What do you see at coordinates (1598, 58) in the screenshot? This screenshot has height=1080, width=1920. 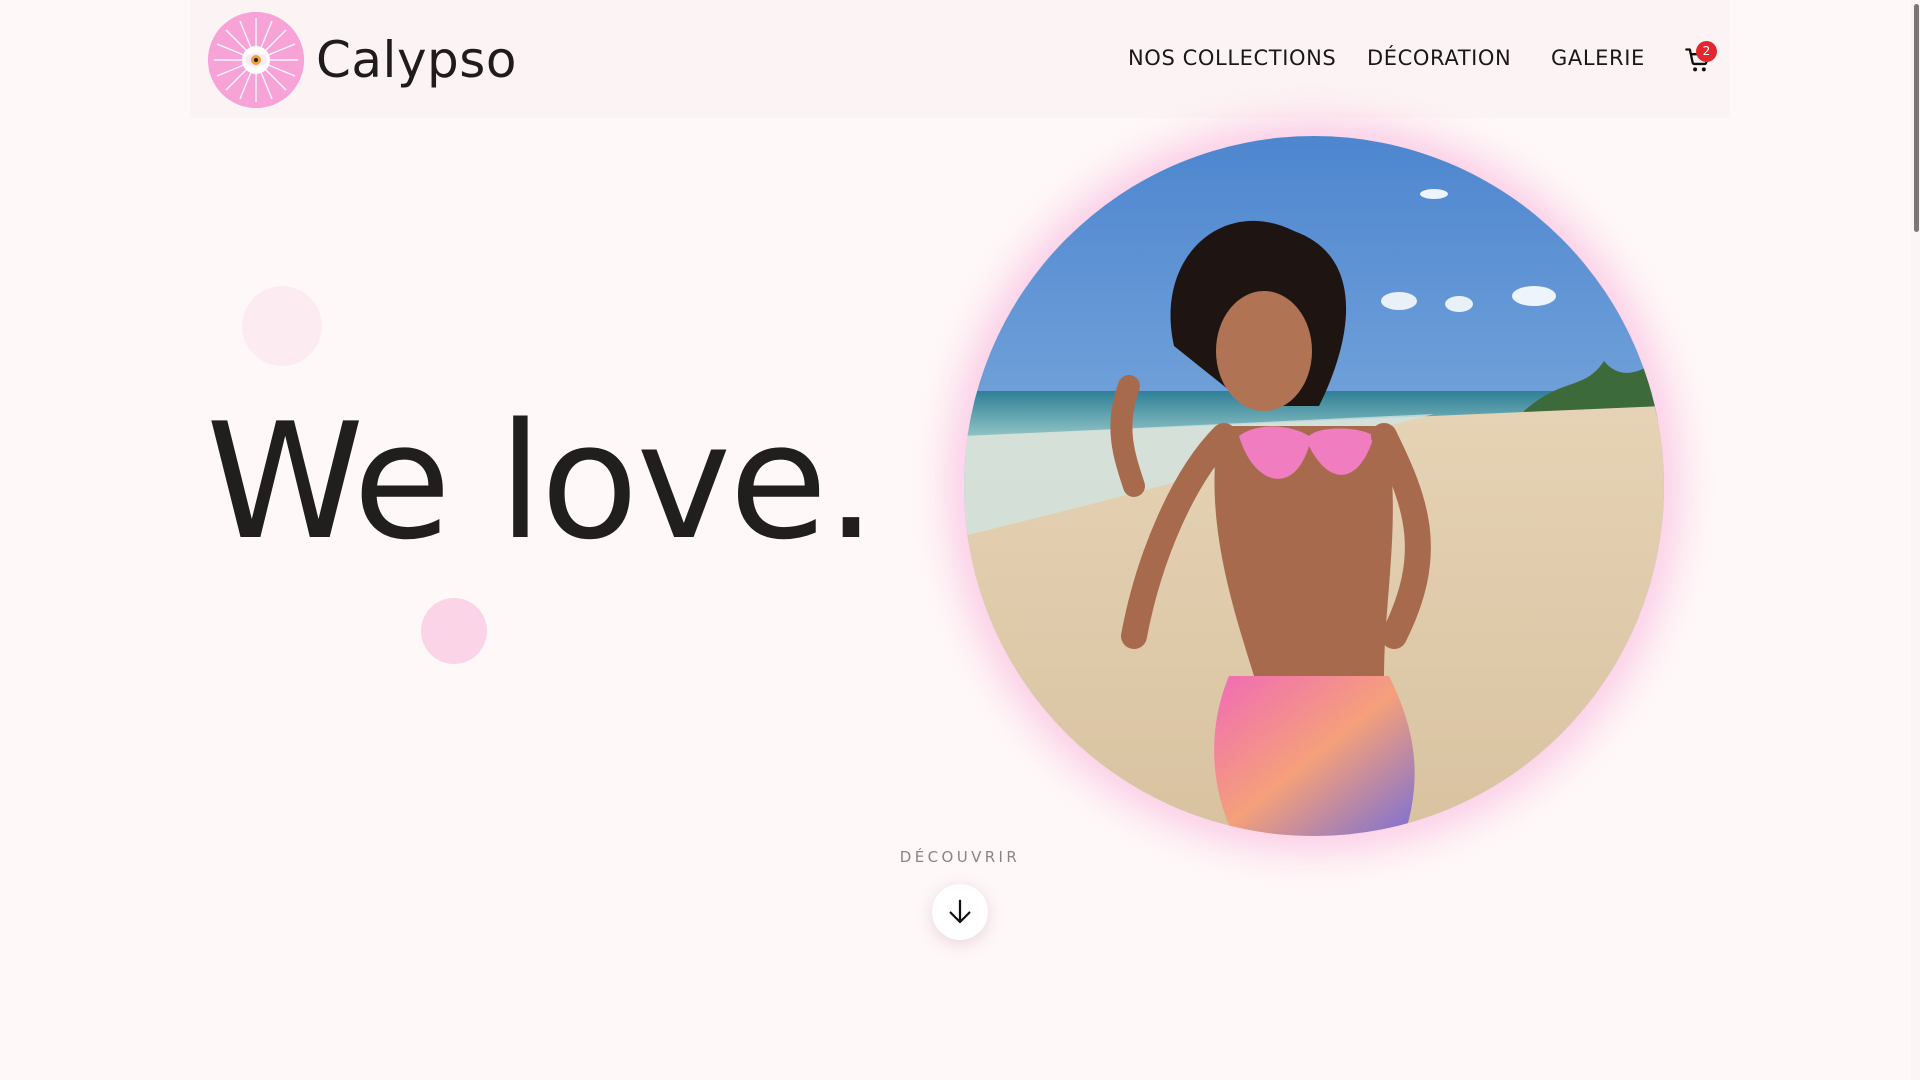 I see `nav-item-galerie: GALERIE` at bounding box center [1598, 58].